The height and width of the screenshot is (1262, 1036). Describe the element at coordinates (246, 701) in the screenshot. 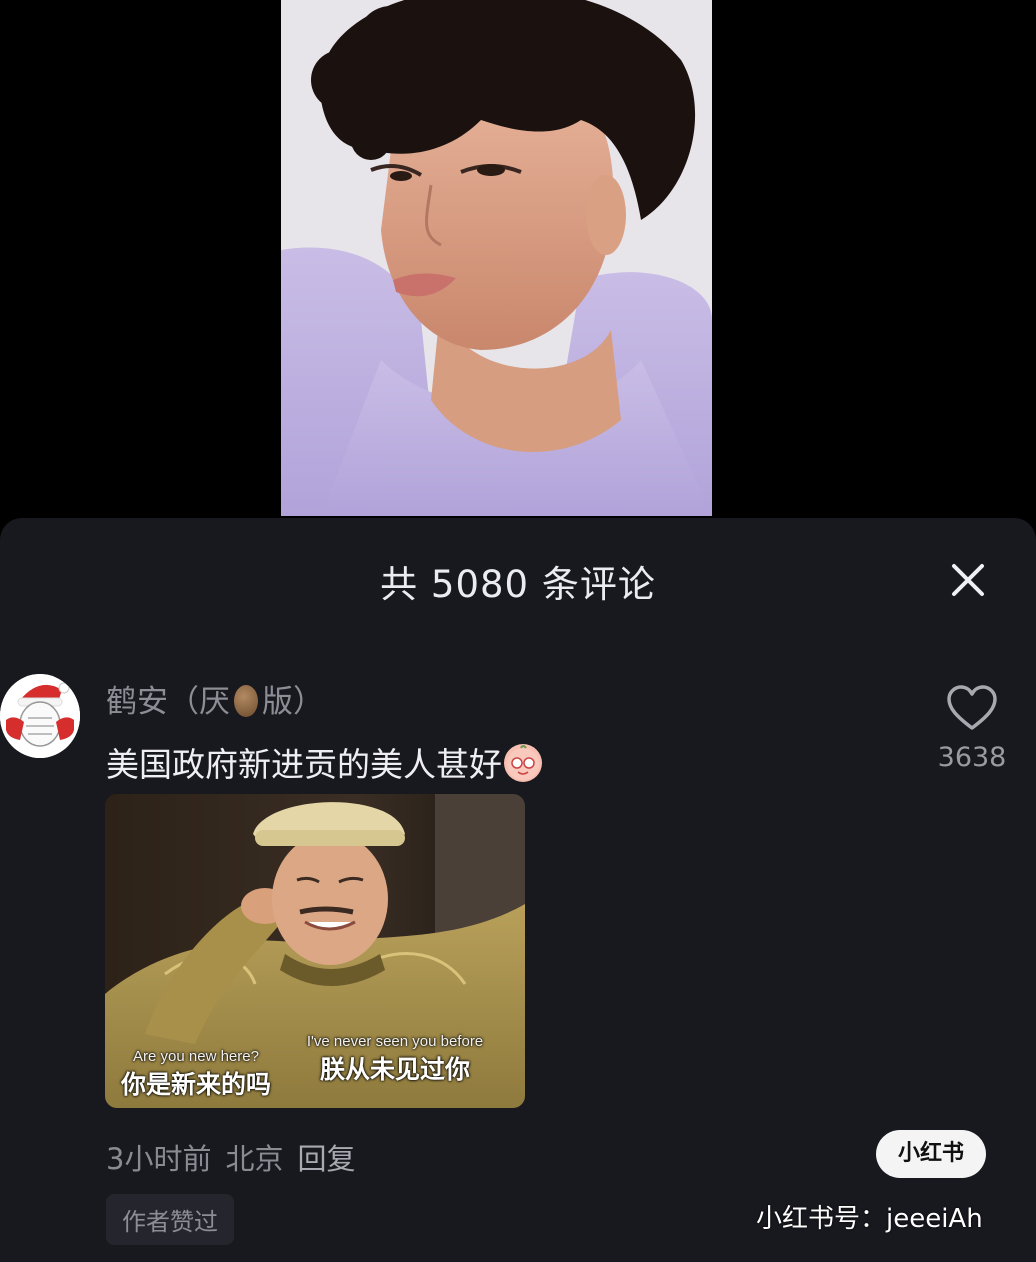

I see `egg-icon` at that location.